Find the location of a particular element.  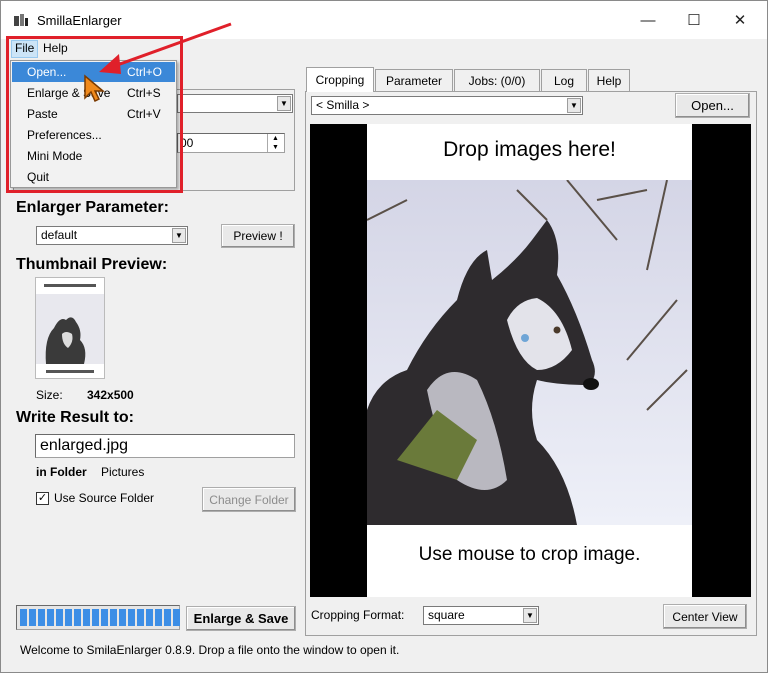

thumbnail-preview-heading: Thumbnail Preview: is located at coordinates (92, 264).